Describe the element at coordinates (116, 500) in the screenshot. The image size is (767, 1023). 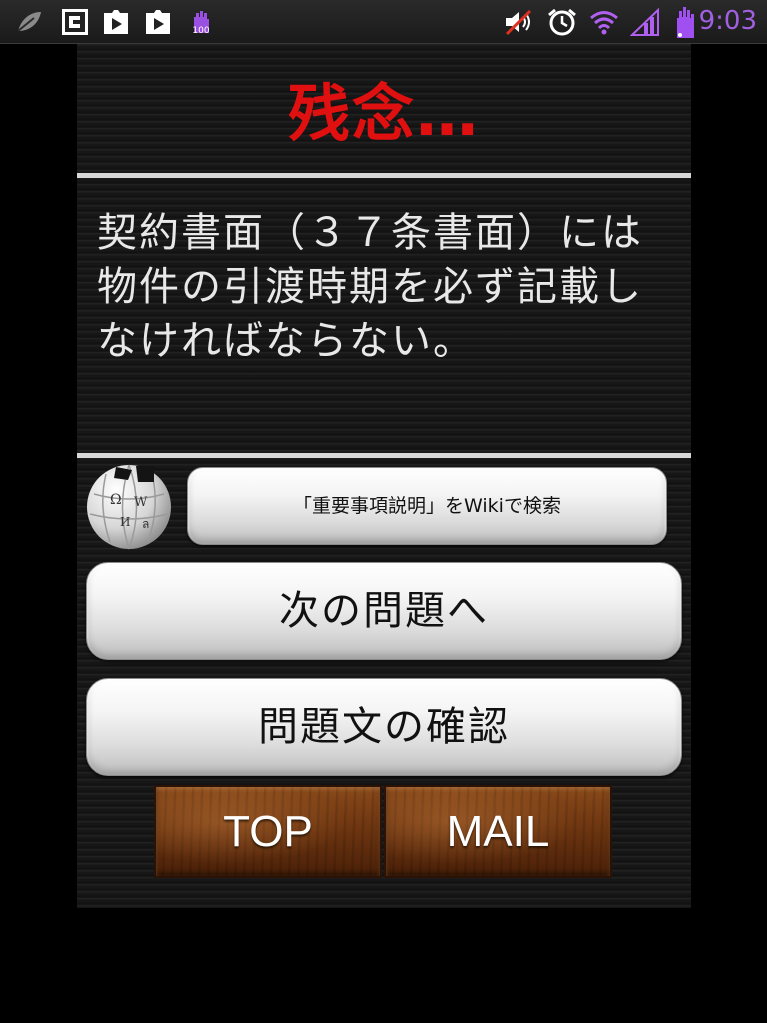
I see `svg-text: Ω` at that location.